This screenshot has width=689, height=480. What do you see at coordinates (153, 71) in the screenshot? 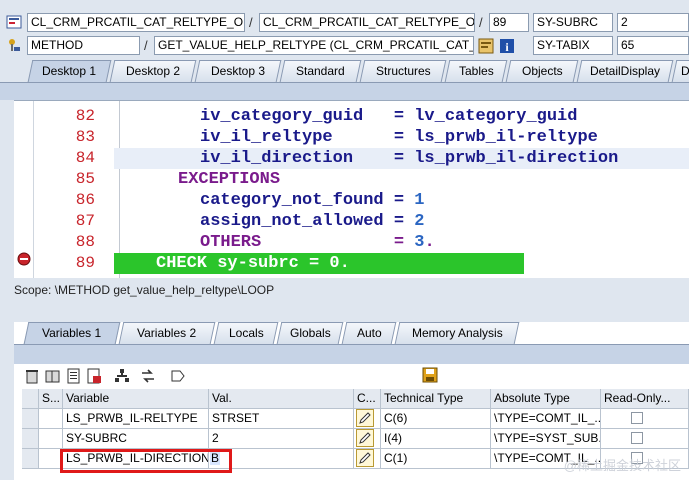
I see `tab-desktop-2: Desktop 2` at bounding box center [153, 71].